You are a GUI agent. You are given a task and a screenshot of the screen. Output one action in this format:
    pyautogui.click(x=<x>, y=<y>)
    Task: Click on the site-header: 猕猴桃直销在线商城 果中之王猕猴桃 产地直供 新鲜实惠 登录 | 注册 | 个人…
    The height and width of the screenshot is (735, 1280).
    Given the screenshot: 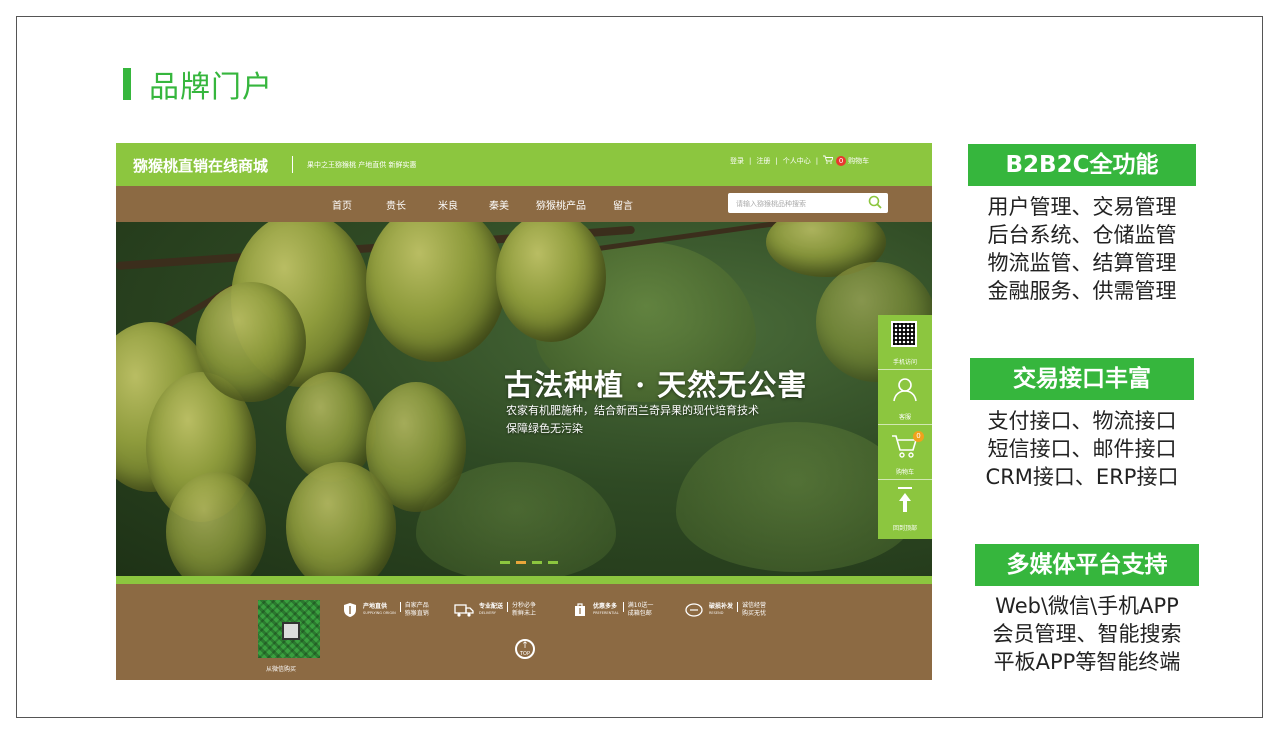 What is the action you would take?
    pyautogui.click(x=524, y=164)
    